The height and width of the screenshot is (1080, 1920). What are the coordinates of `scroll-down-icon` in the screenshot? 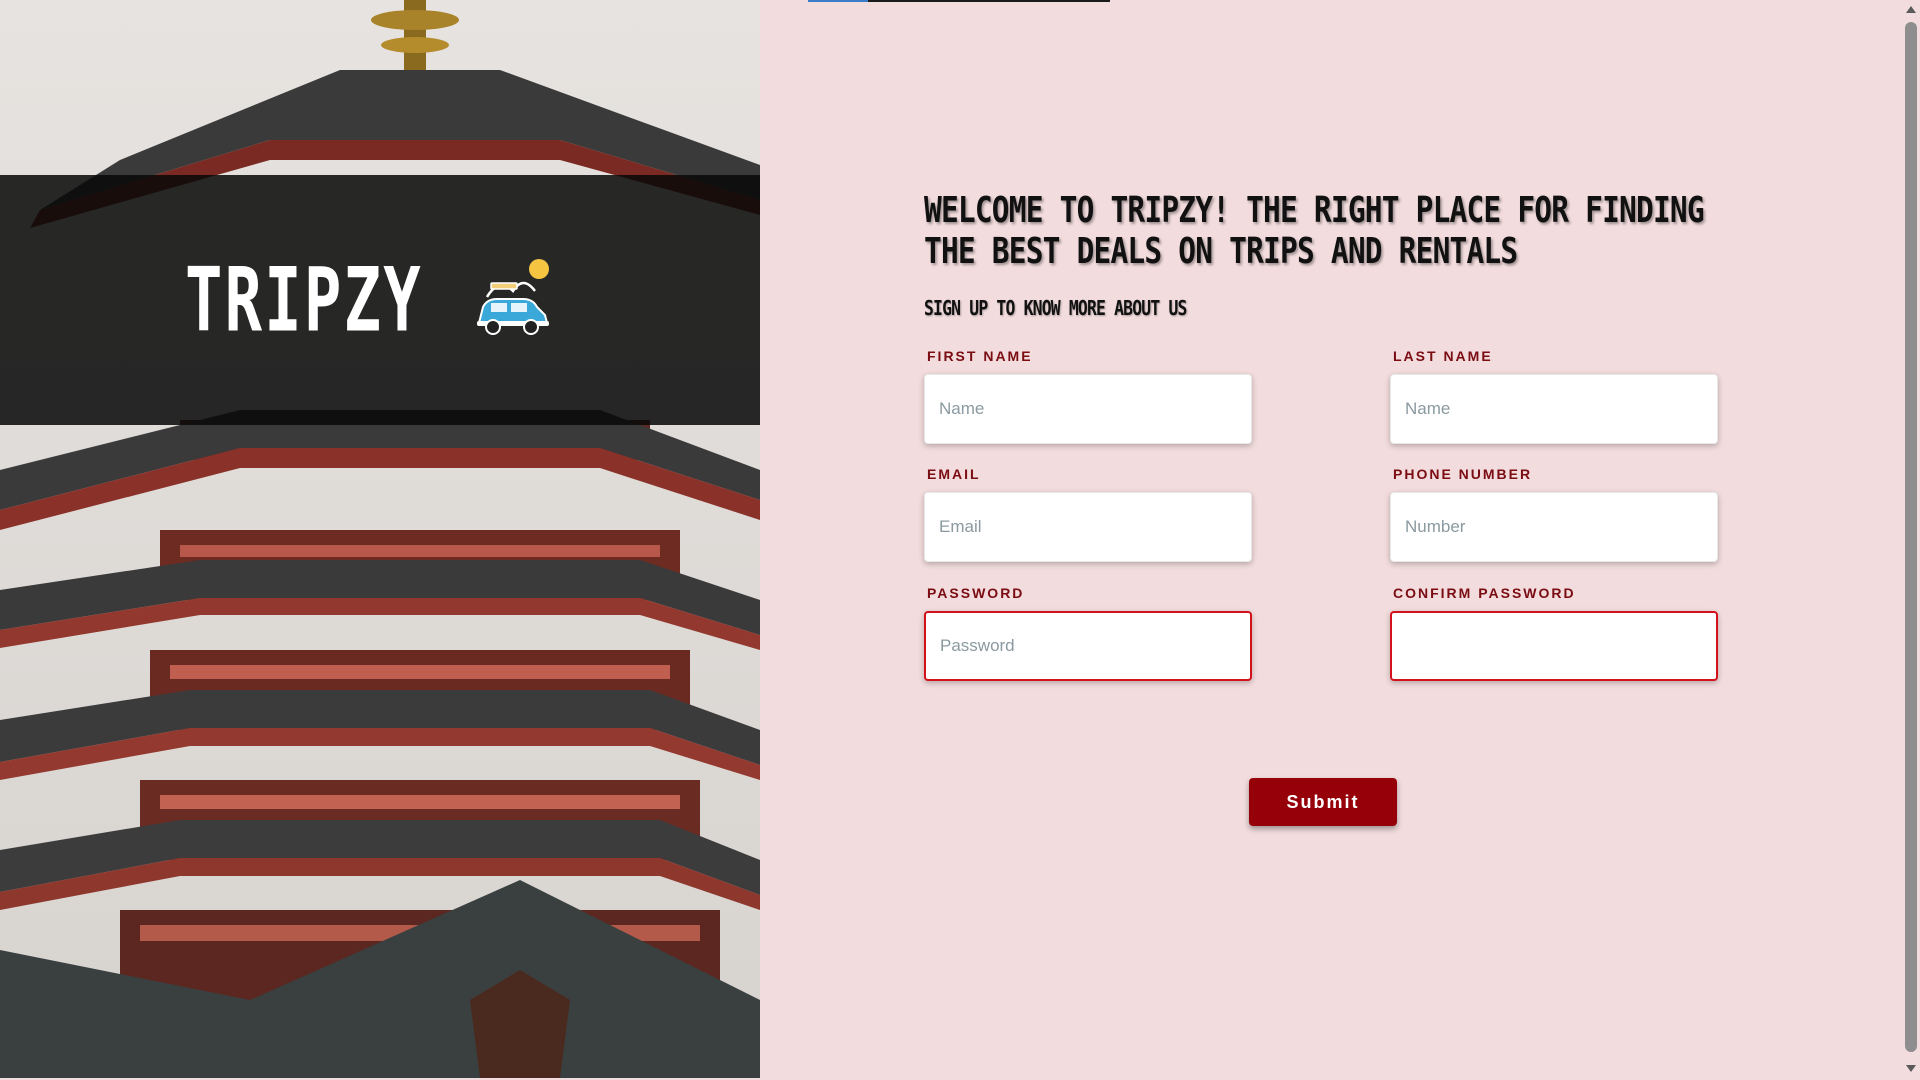 It's located at (1911, 1068).